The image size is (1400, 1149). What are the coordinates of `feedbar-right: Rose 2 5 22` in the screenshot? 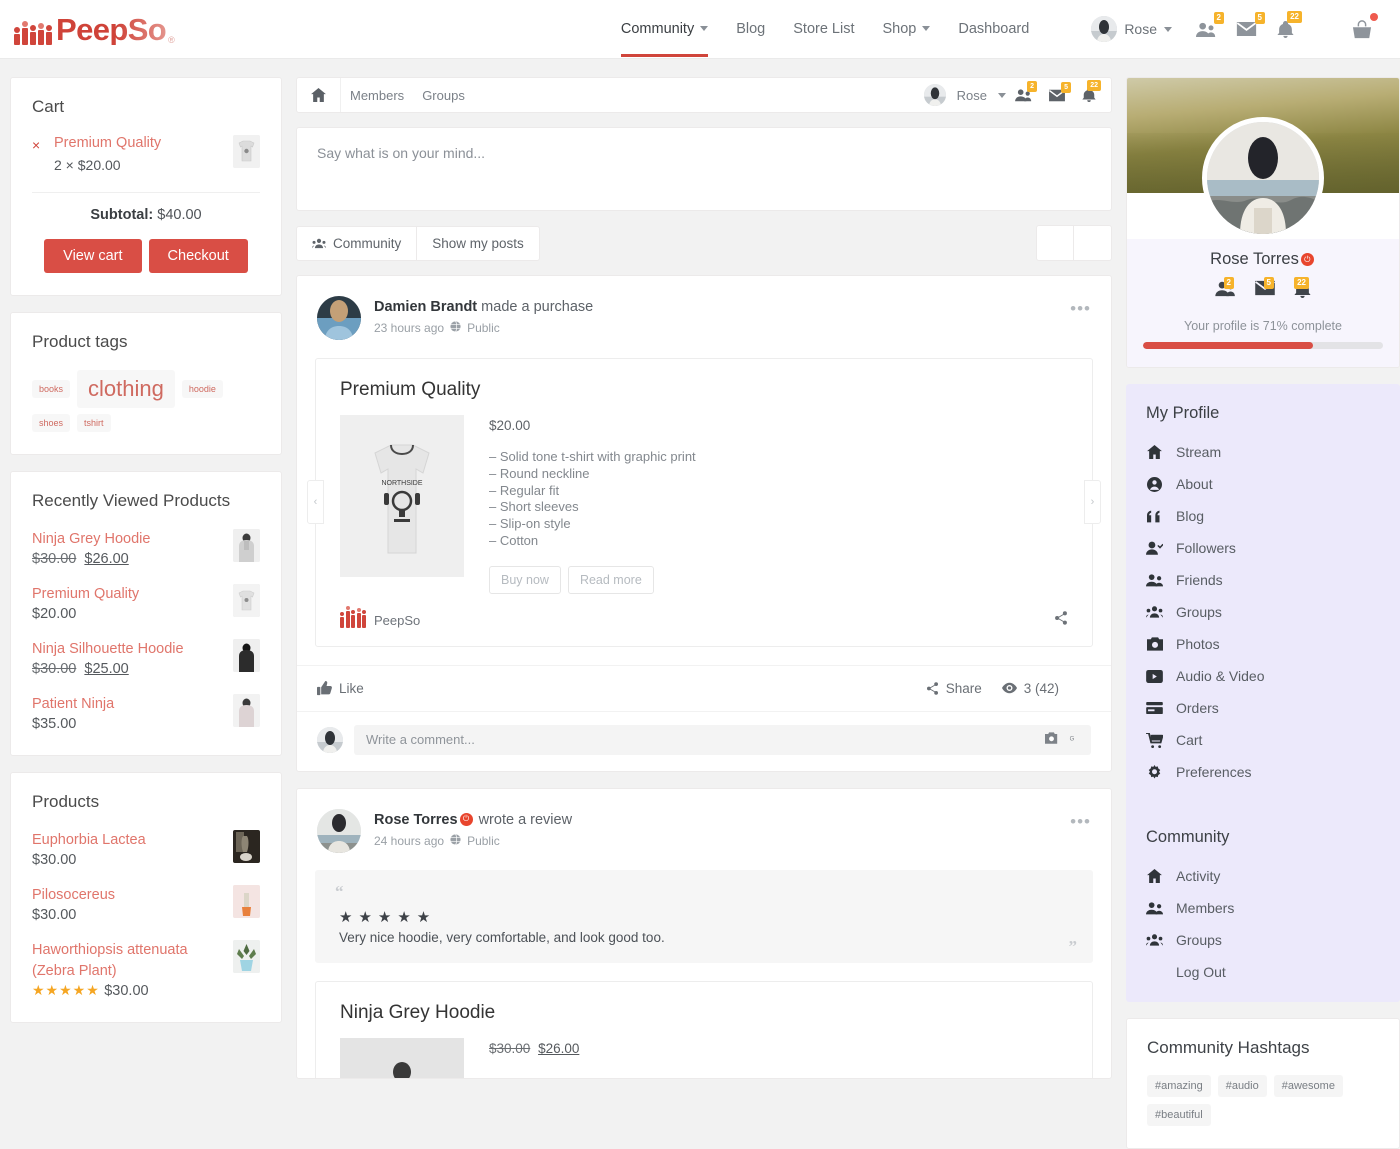 It's located at (1013, 93).